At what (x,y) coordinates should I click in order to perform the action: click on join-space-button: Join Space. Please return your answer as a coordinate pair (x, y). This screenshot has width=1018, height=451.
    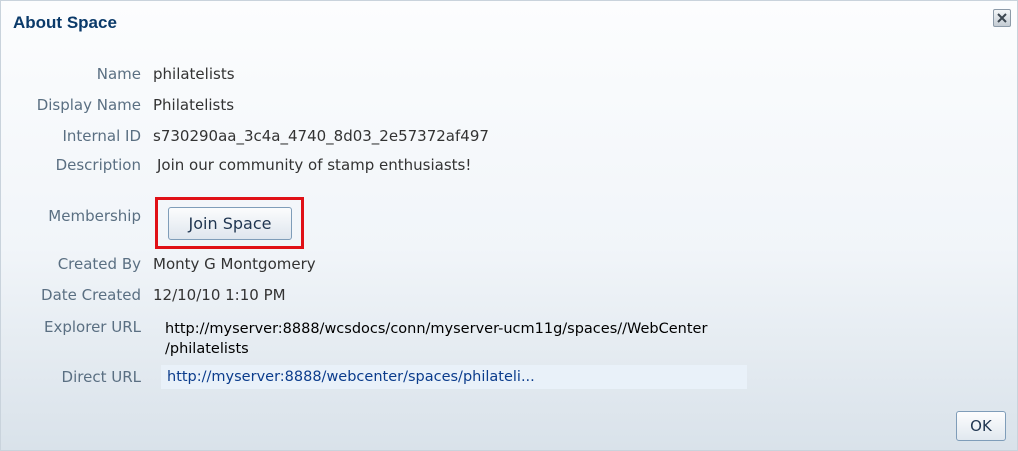
    Looking at the image, I should click on (230, 223).